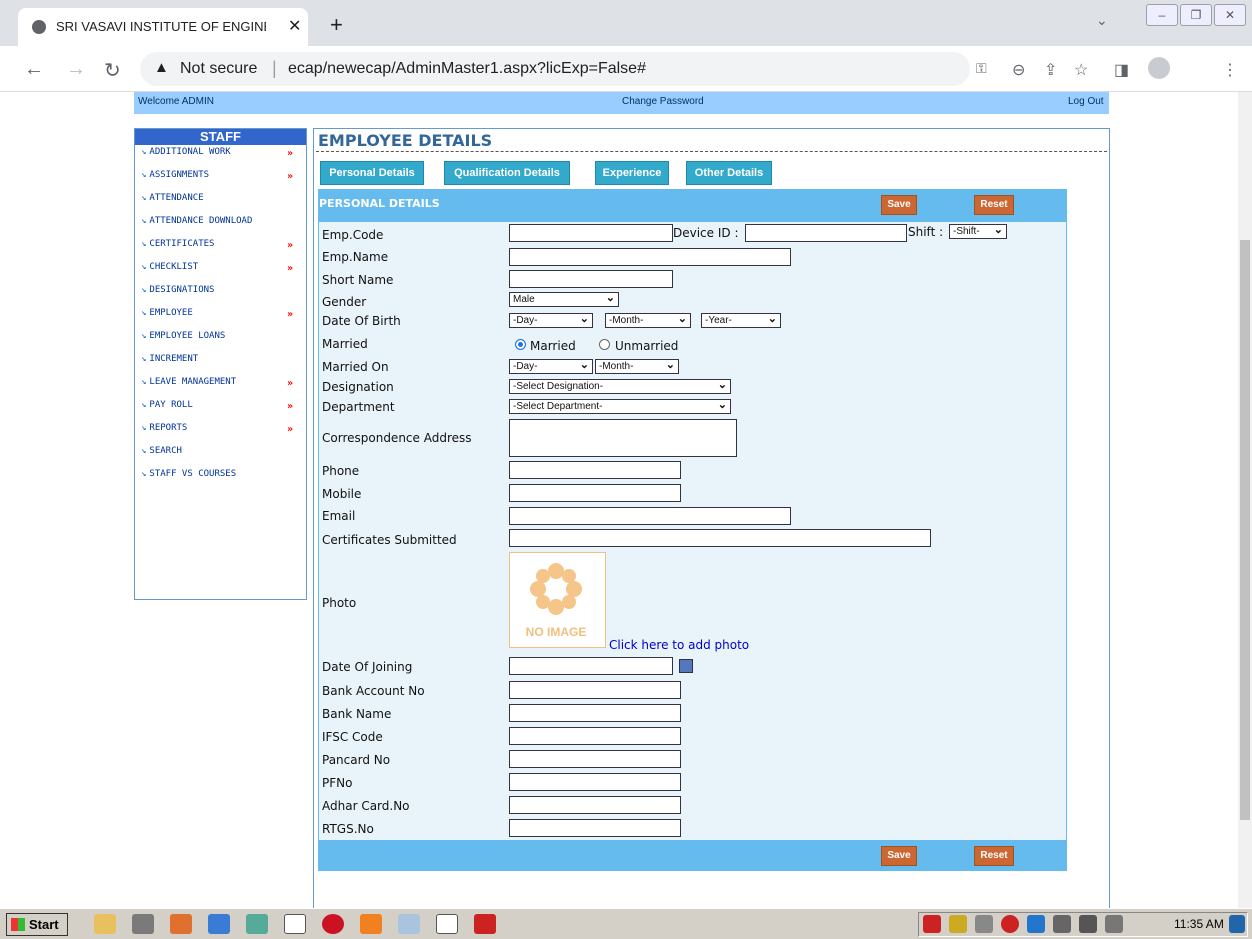 This screenshot has height=939, width=1252. Describe the element at coordinates (595, 805) in the screenshot. I see `adhar-input` at that location.